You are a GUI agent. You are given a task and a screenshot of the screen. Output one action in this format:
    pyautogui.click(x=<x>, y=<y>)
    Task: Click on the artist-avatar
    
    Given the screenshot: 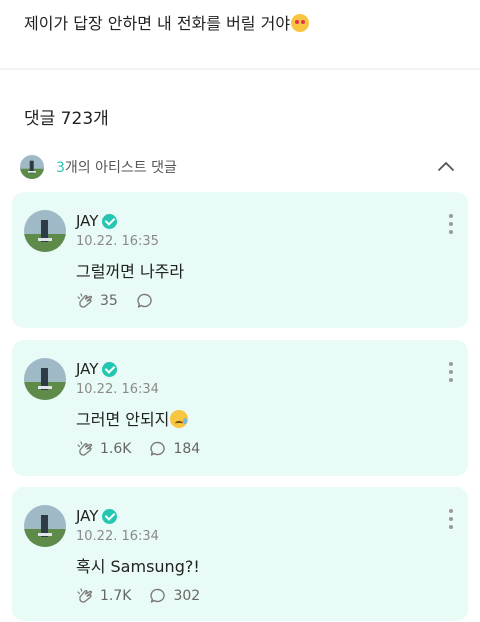 What is the action you would take?
    pyautogui.click(x=32, y=167)
    